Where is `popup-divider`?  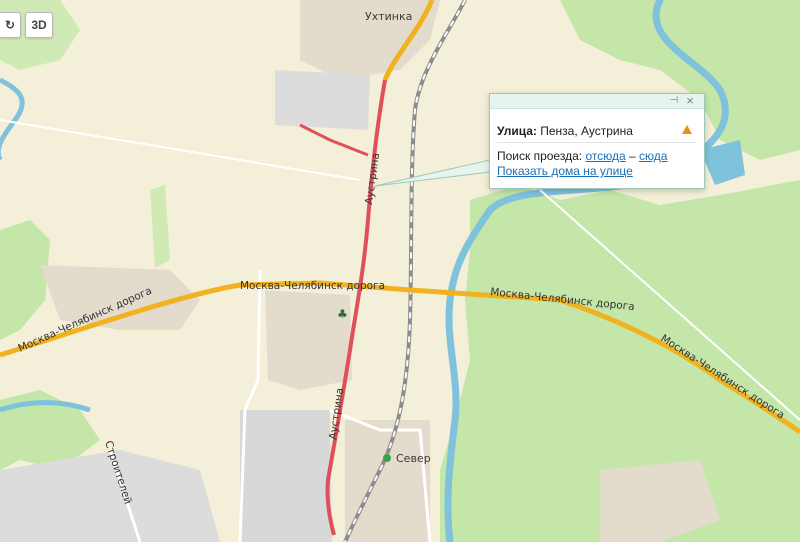
popup-divider is located at coordinates (596, 142).